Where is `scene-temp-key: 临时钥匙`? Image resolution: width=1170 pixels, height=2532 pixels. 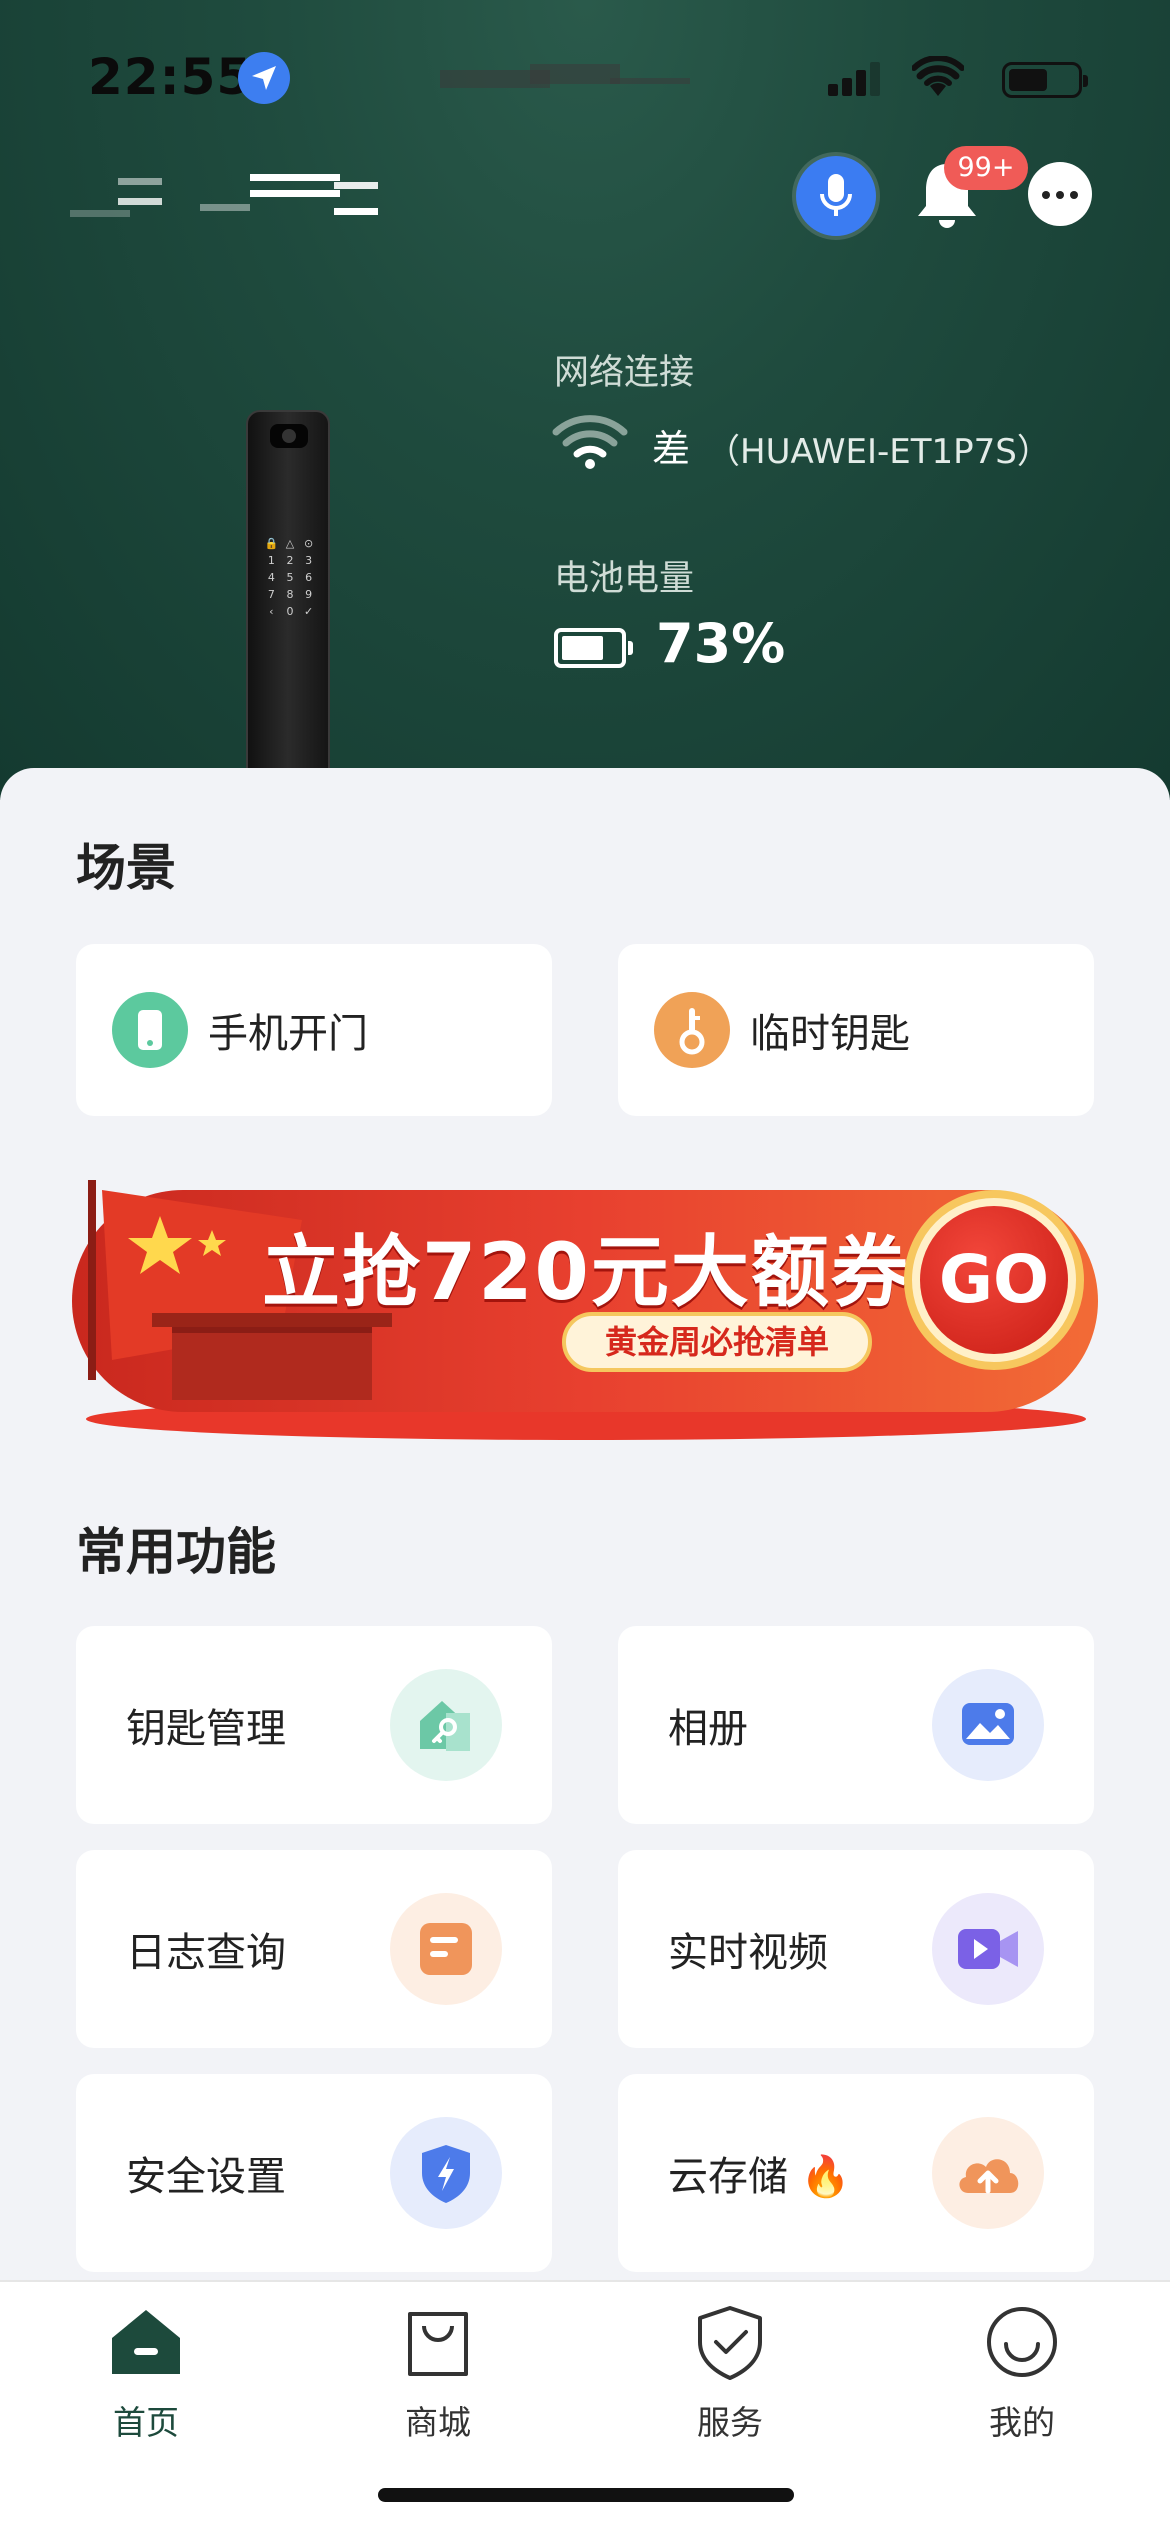
scene-temp-key: 临时钥匙 is located at coordinates (856, 1030).